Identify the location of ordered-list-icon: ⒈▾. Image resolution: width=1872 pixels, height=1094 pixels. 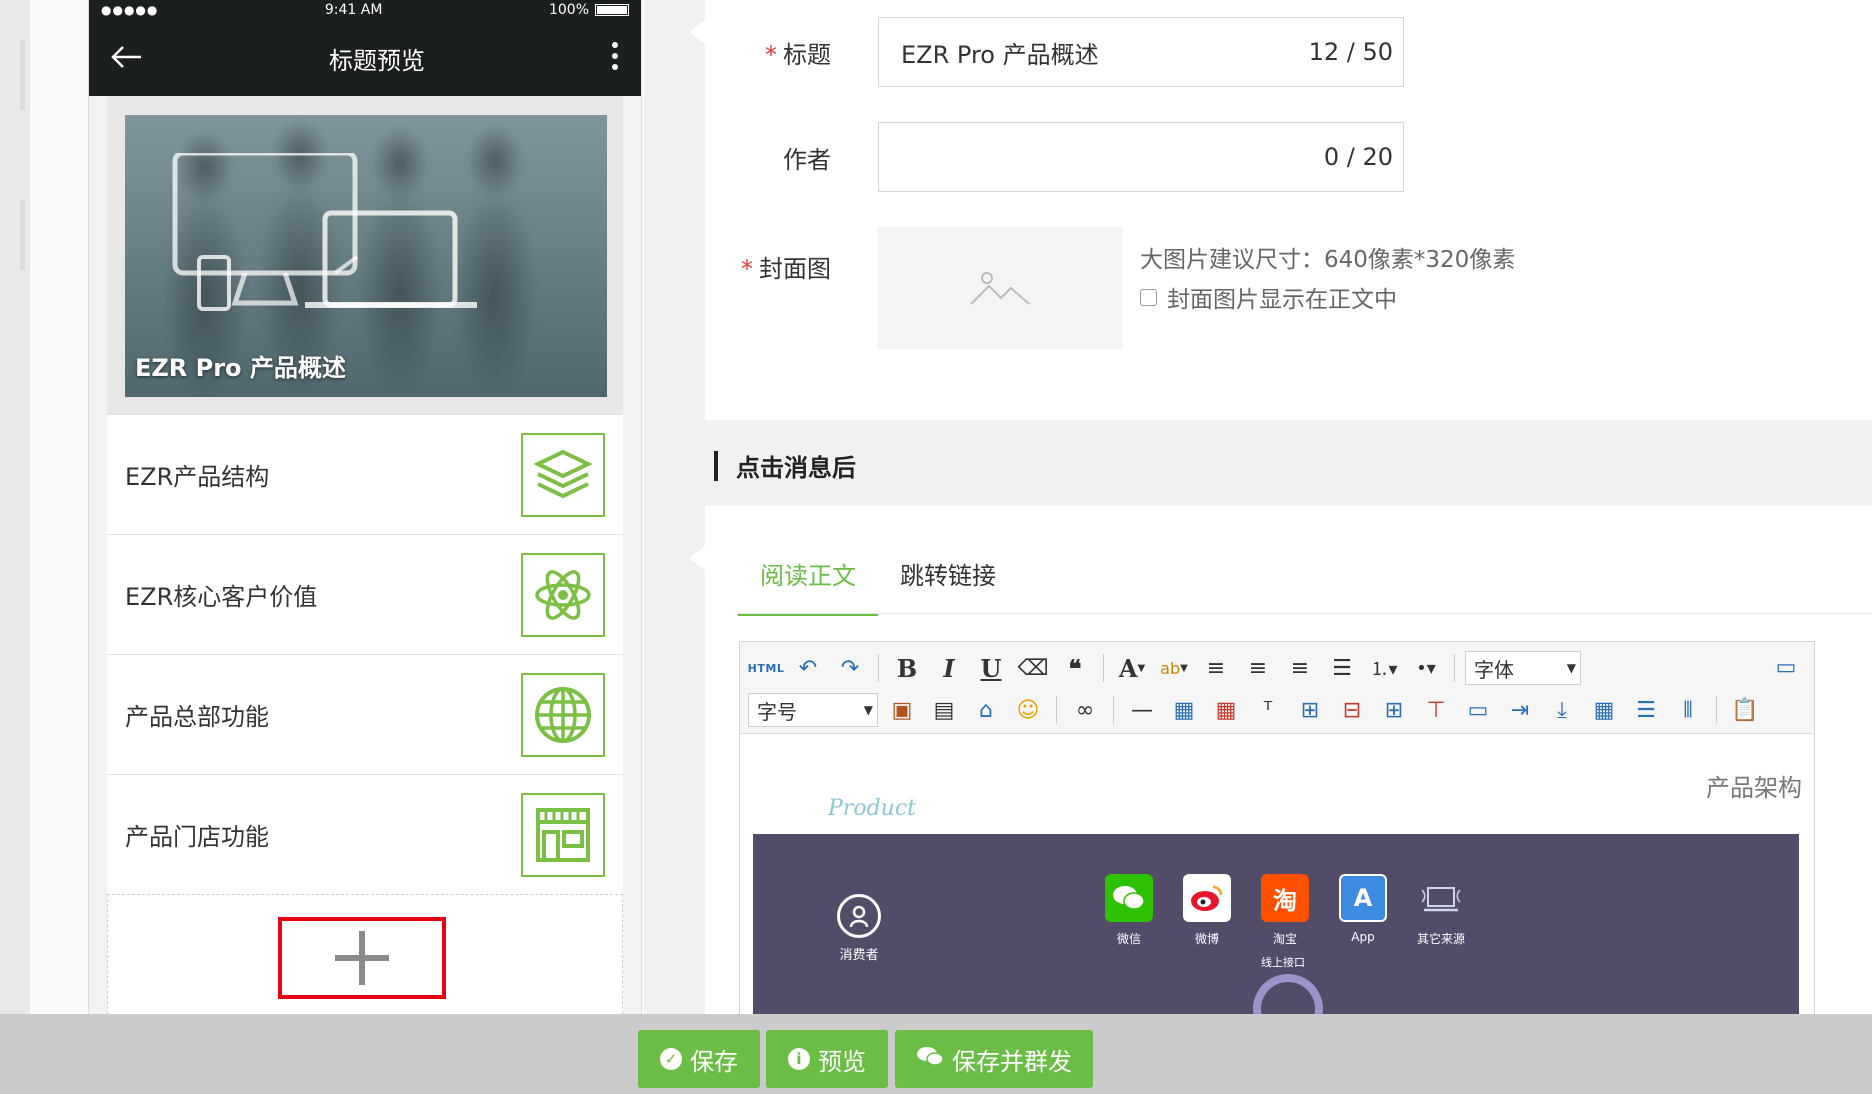
(1384, 668).